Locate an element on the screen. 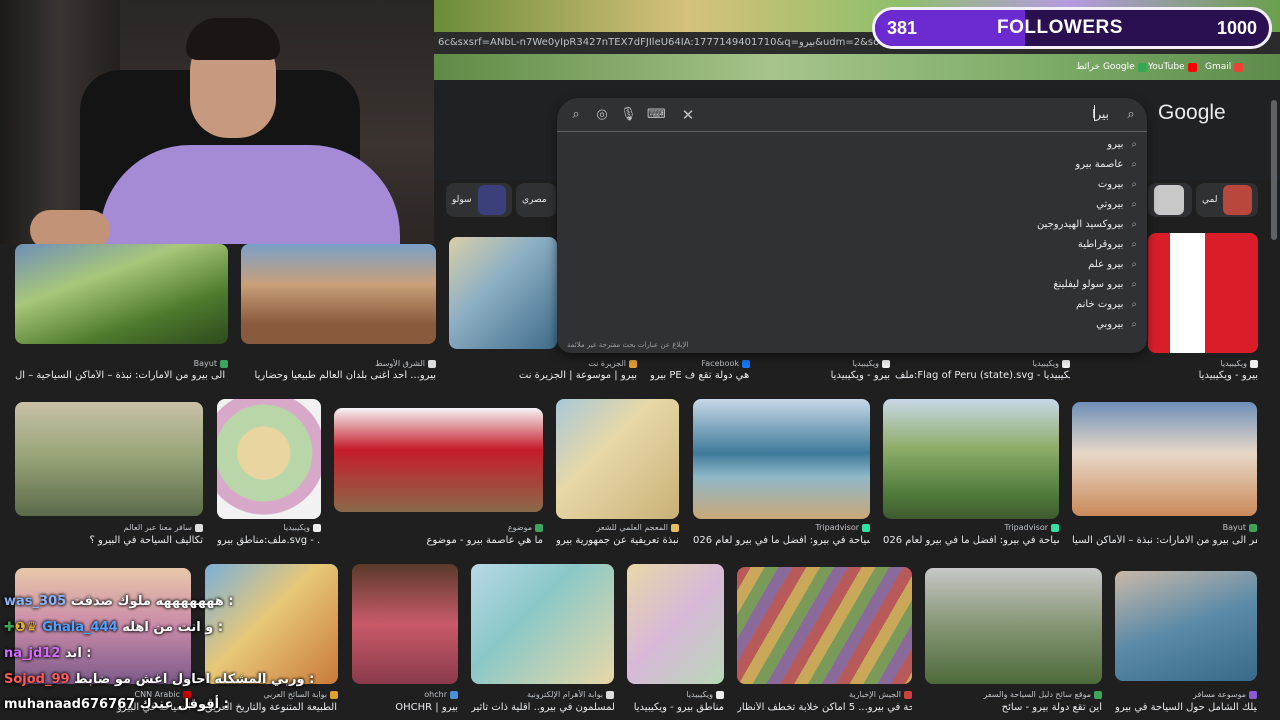 The image size is (1280, 720). suggestion-label: بيرو is located at coordinates (1115, 144).